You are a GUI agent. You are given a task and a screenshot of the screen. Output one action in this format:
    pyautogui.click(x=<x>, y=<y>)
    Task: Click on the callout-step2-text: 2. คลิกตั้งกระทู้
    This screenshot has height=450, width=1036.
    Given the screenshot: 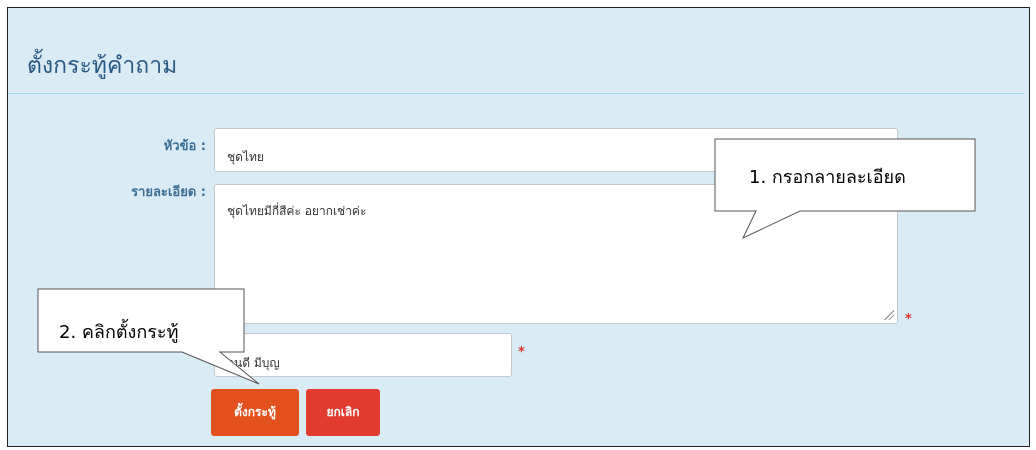 What is the action you would take?
    pyautogui.click(x=119, y=332)
    